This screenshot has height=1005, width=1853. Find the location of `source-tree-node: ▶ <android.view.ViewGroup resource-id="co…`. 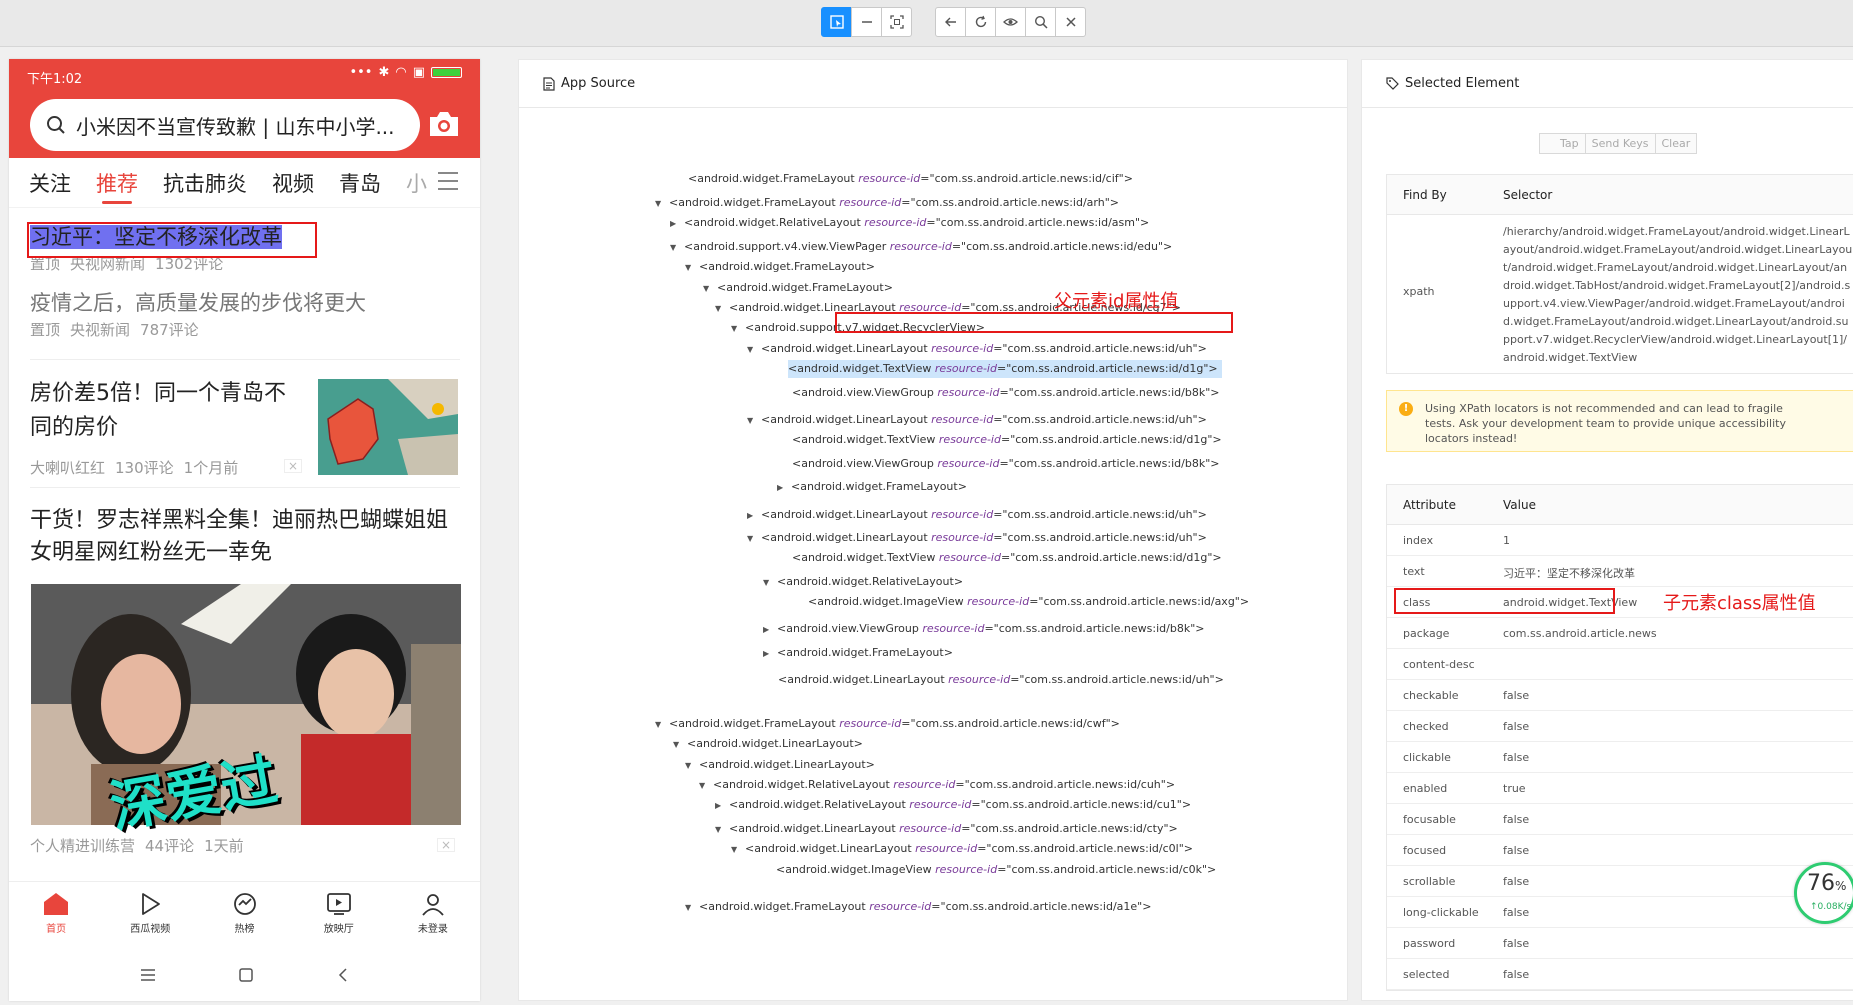

source-tree-node: ▶ <android.view.ViewGroup resource-id="co… is located at coordinates (983, 629).